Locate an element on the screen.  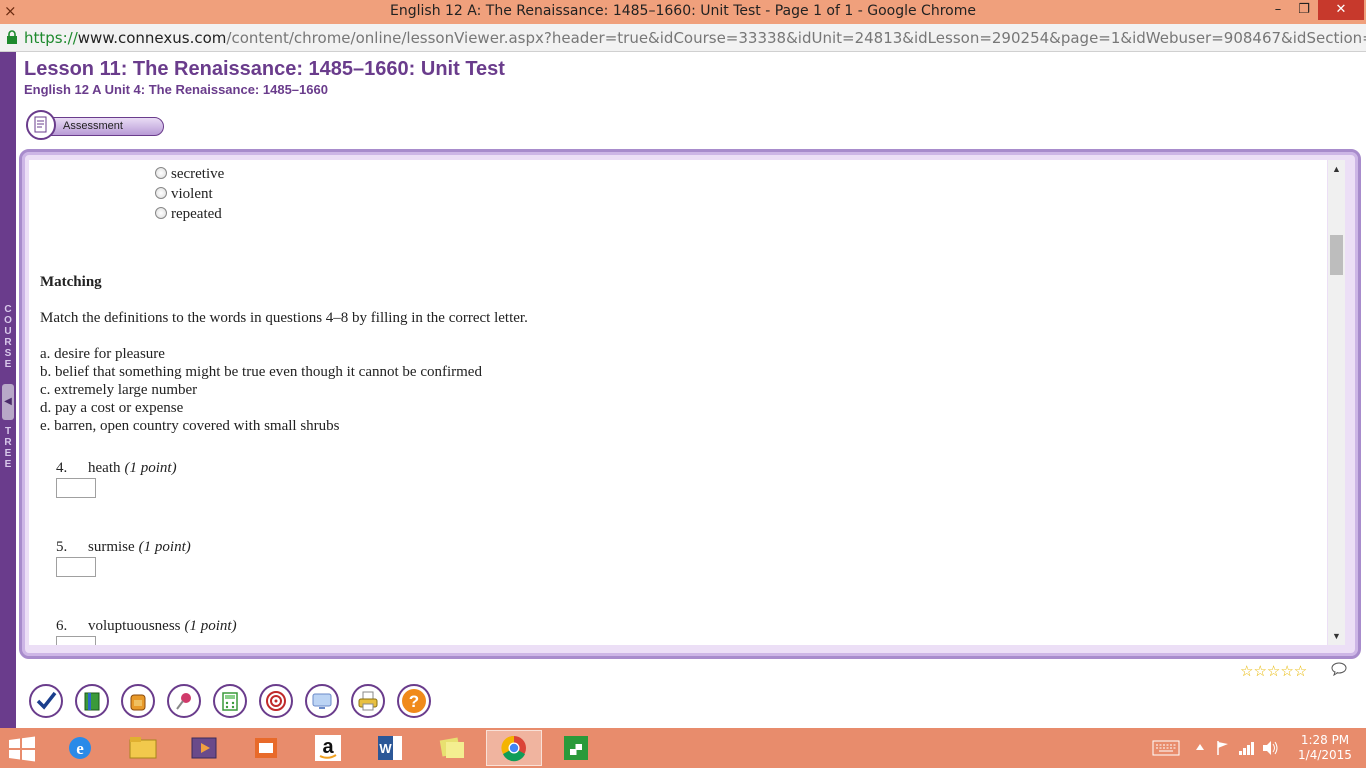
backpack-icon is located at coordinates (138, 701).